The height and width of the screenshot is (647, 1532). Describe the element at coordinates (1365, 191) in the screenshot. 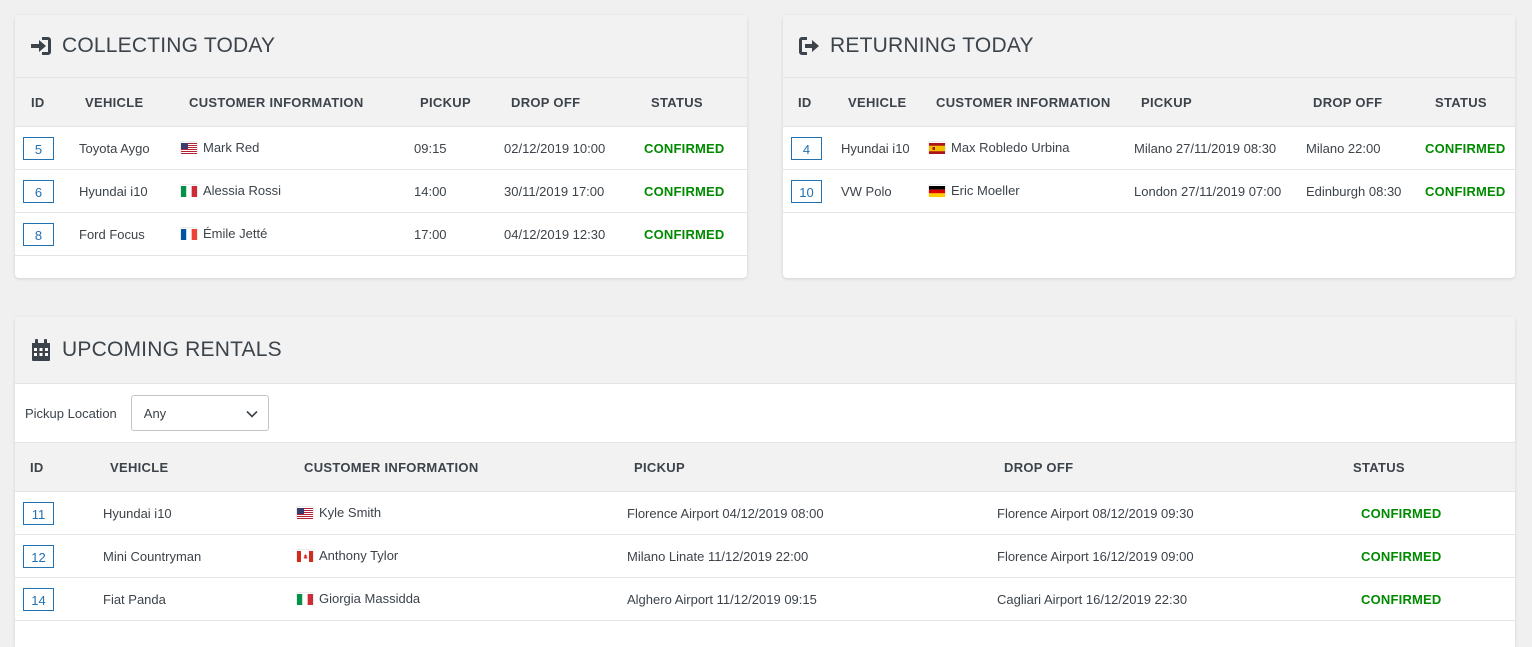

I see `dropoff-cell: Edinburgh 08:30` at that location.